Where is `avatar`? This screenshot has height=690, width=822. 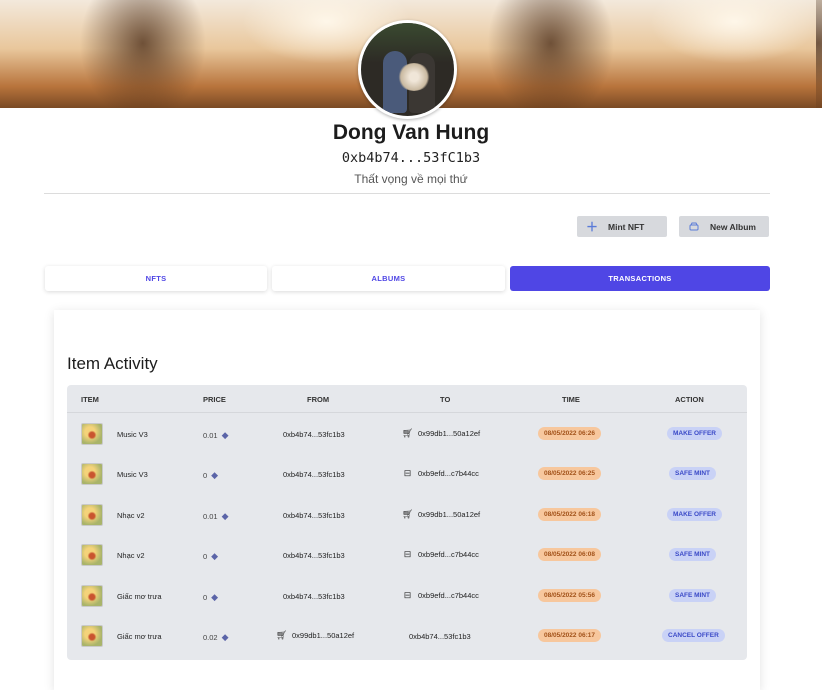 avatar is located at coordinates (407, 69).